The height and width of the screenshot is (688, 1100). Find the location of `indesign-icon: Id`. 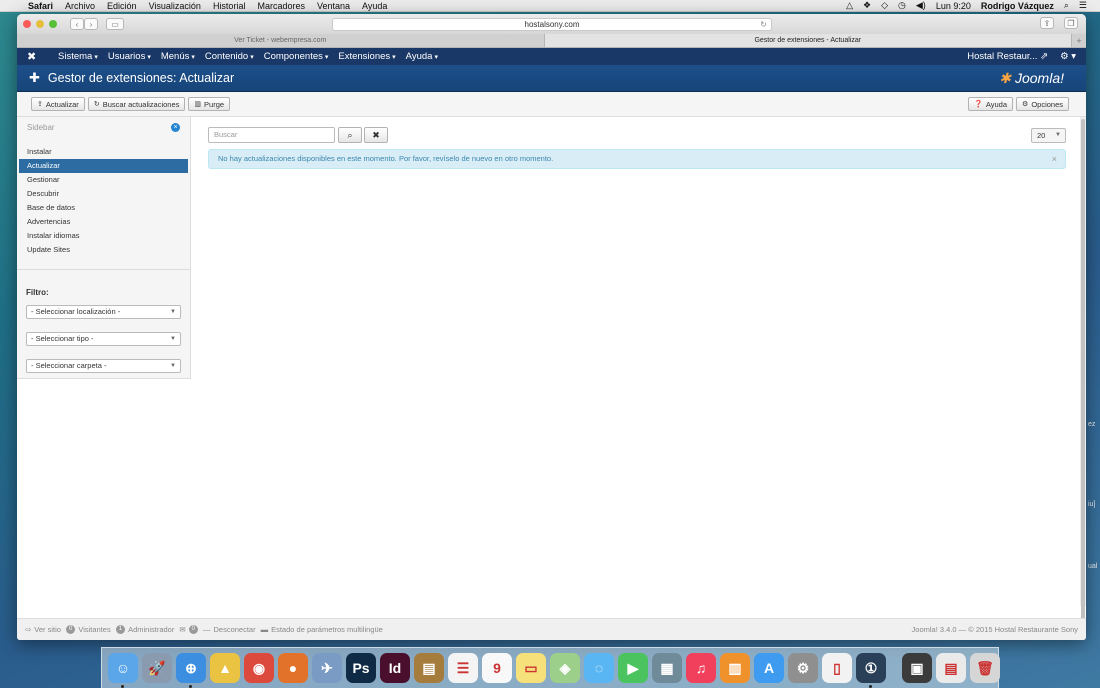

indesign-icon: Id is located at coordinates (395, 668).